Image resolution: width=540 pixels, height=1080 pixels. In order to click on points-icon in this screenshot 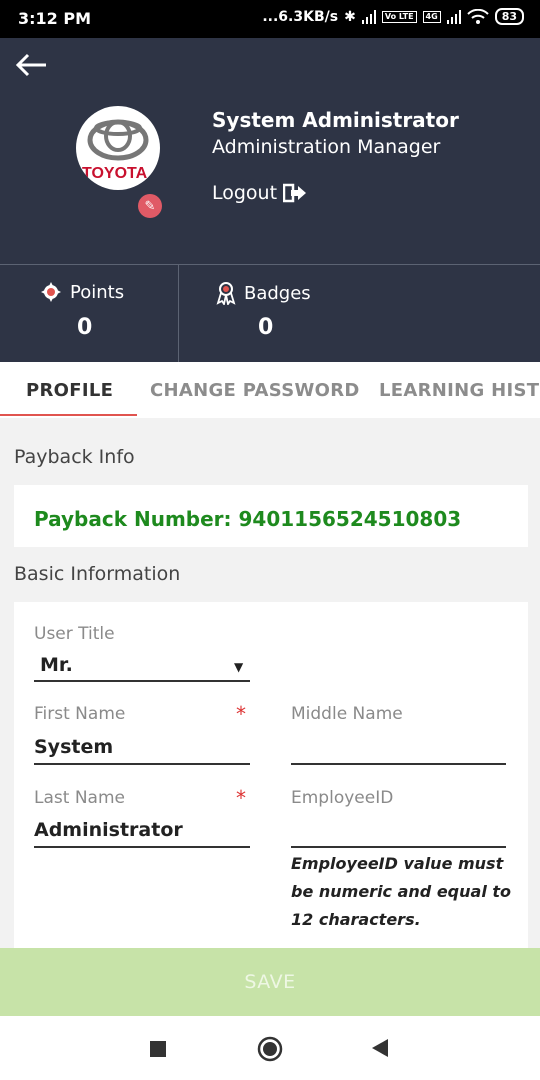, I will do `click(51, 292)`.